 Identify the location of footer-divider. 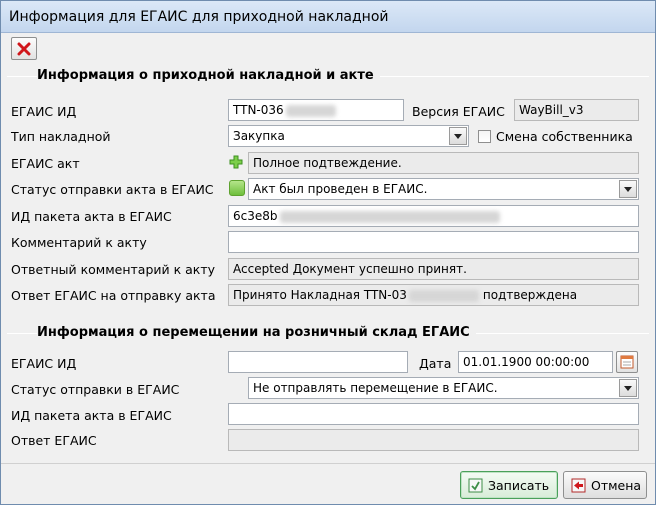
(328, 463).